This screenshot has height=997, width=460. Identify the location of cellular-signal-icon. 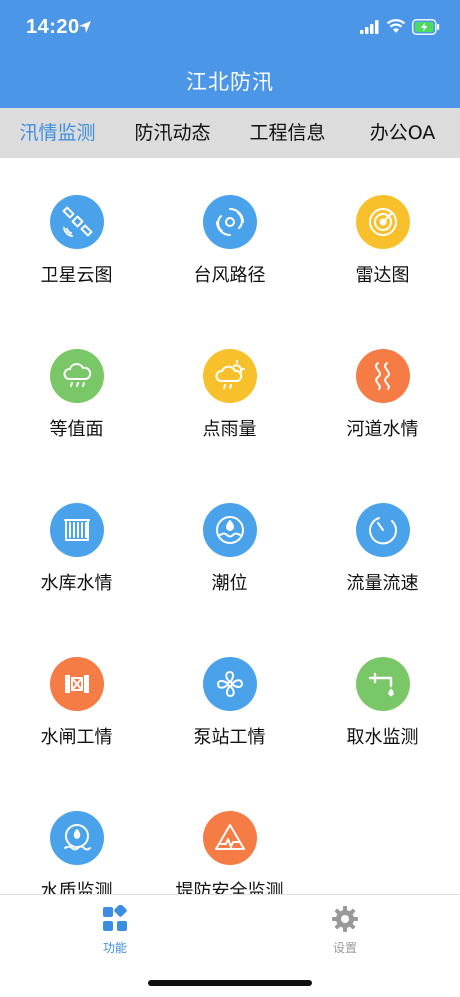
(369, 27).